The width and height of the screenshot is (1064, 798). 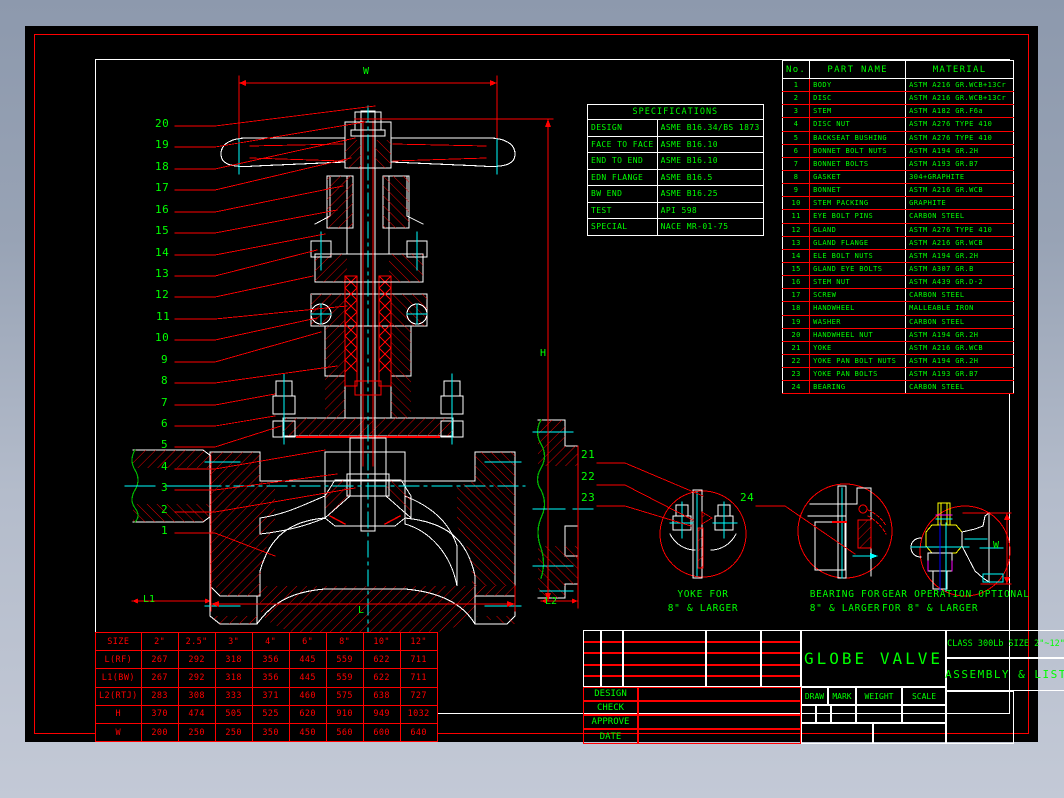 I want to click on size-col-6: 6", so click(x=307, y=641).